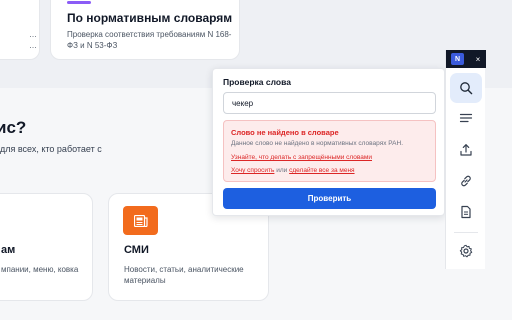  I want to click on upload-icon, so click(466, 150).